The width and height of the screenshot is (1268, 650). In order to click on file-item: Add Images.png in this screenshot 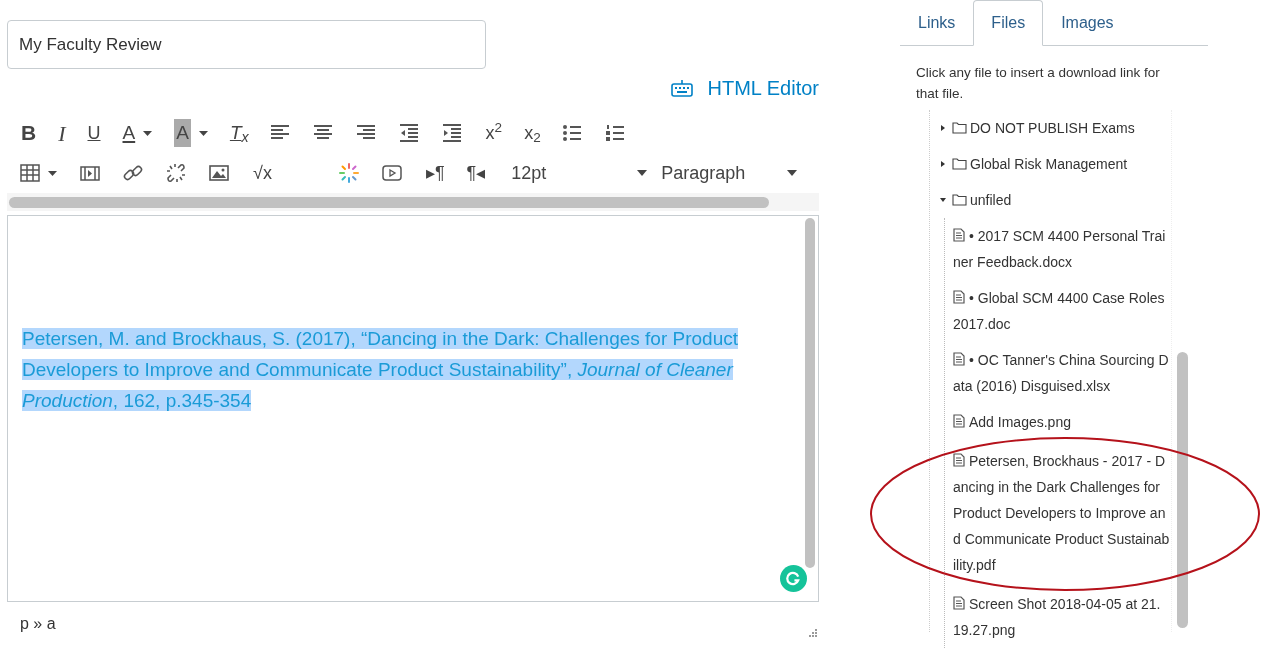, I will do `click(1062, 422)`.